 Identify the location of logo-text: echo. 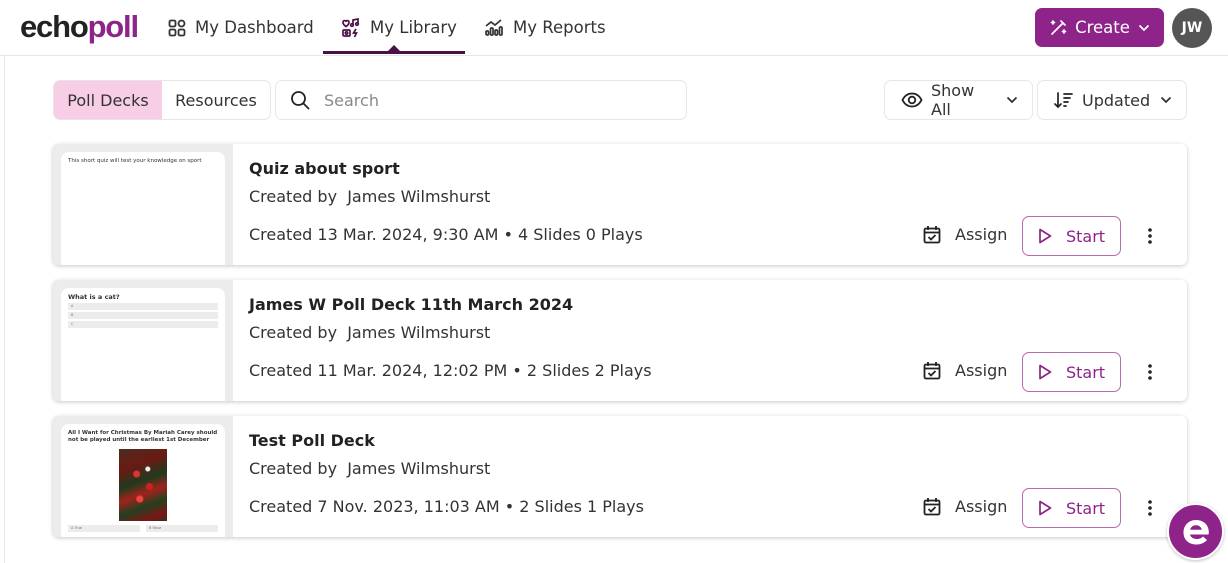
(54, 26).